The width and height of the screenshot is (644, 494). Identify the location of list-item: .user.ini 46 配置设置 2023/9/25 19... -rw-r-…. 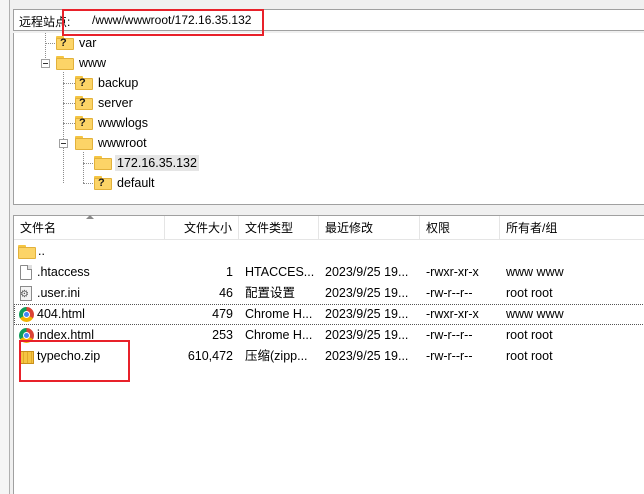
(329, 293).